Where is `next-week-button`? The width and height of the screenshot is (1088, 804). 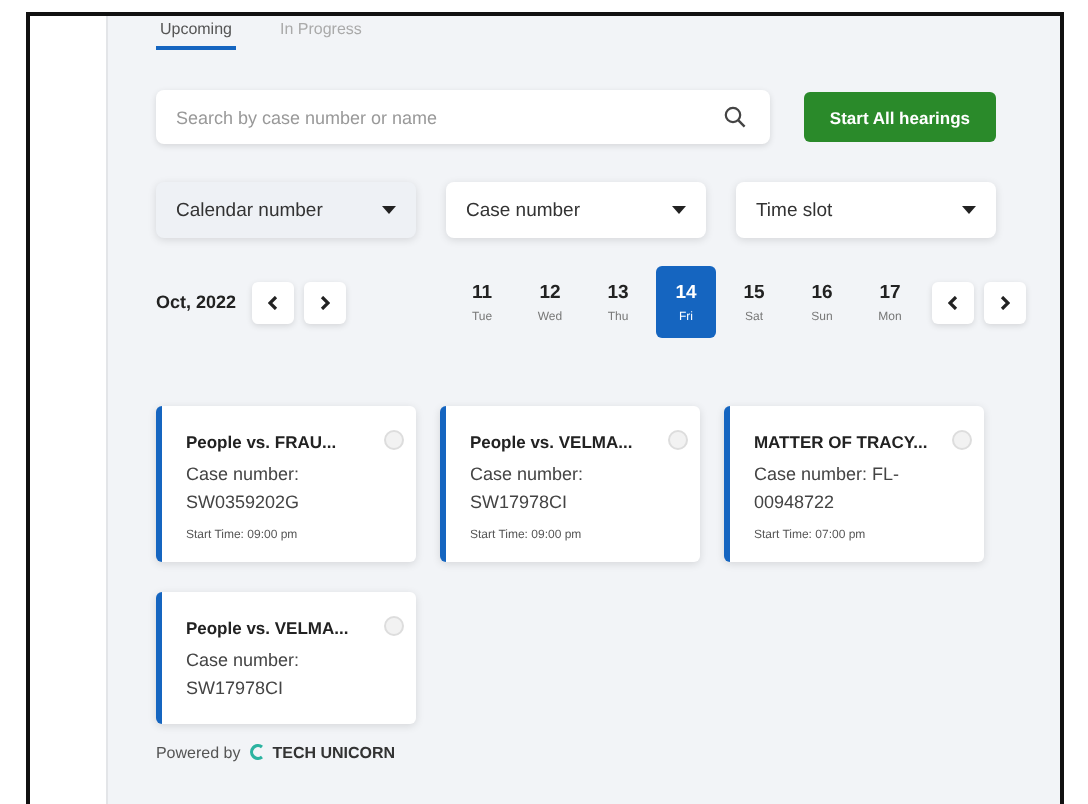 next-week-button is located at coordinates (1005, 302).